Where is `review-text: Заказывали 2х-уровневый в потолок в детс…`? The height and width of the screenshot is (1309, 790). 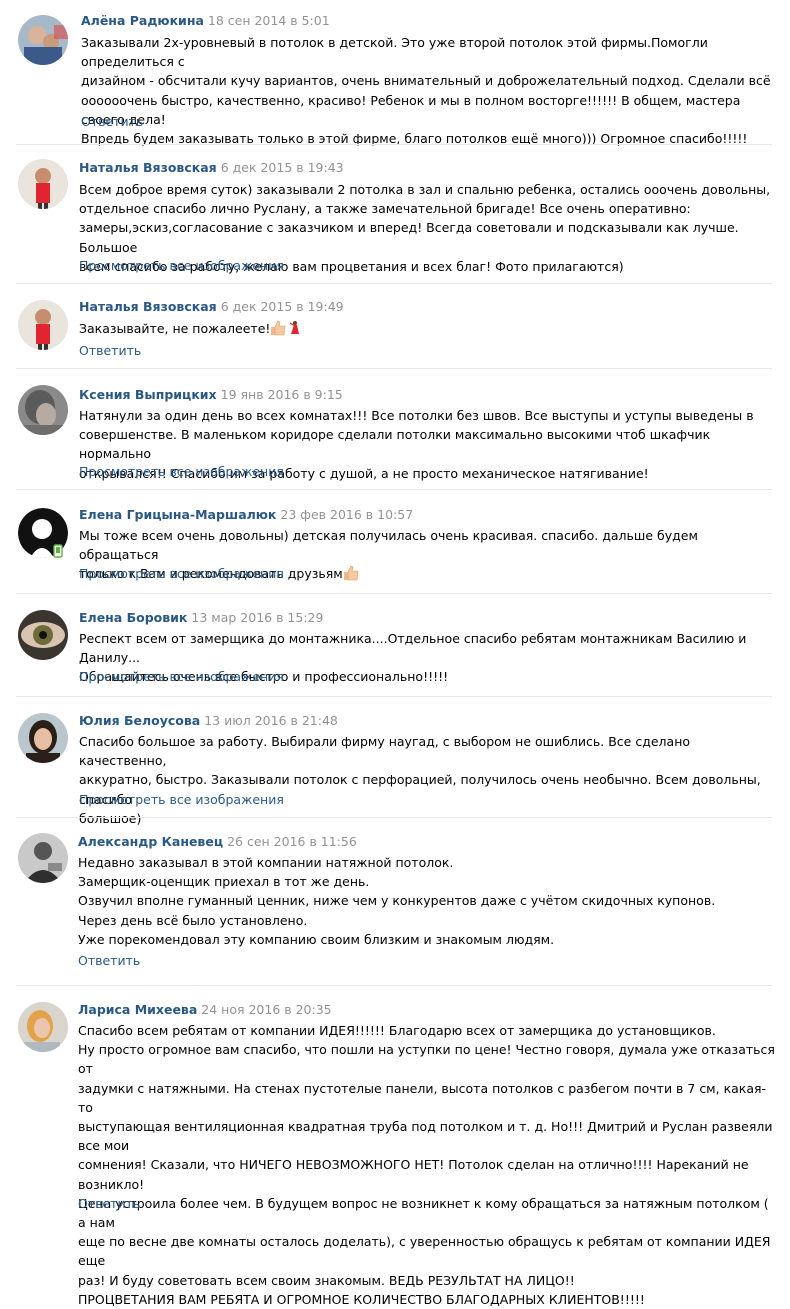 review-text: Заказывали 2х-уровневый в потолок в детс… is located at coordinates (431, 90).